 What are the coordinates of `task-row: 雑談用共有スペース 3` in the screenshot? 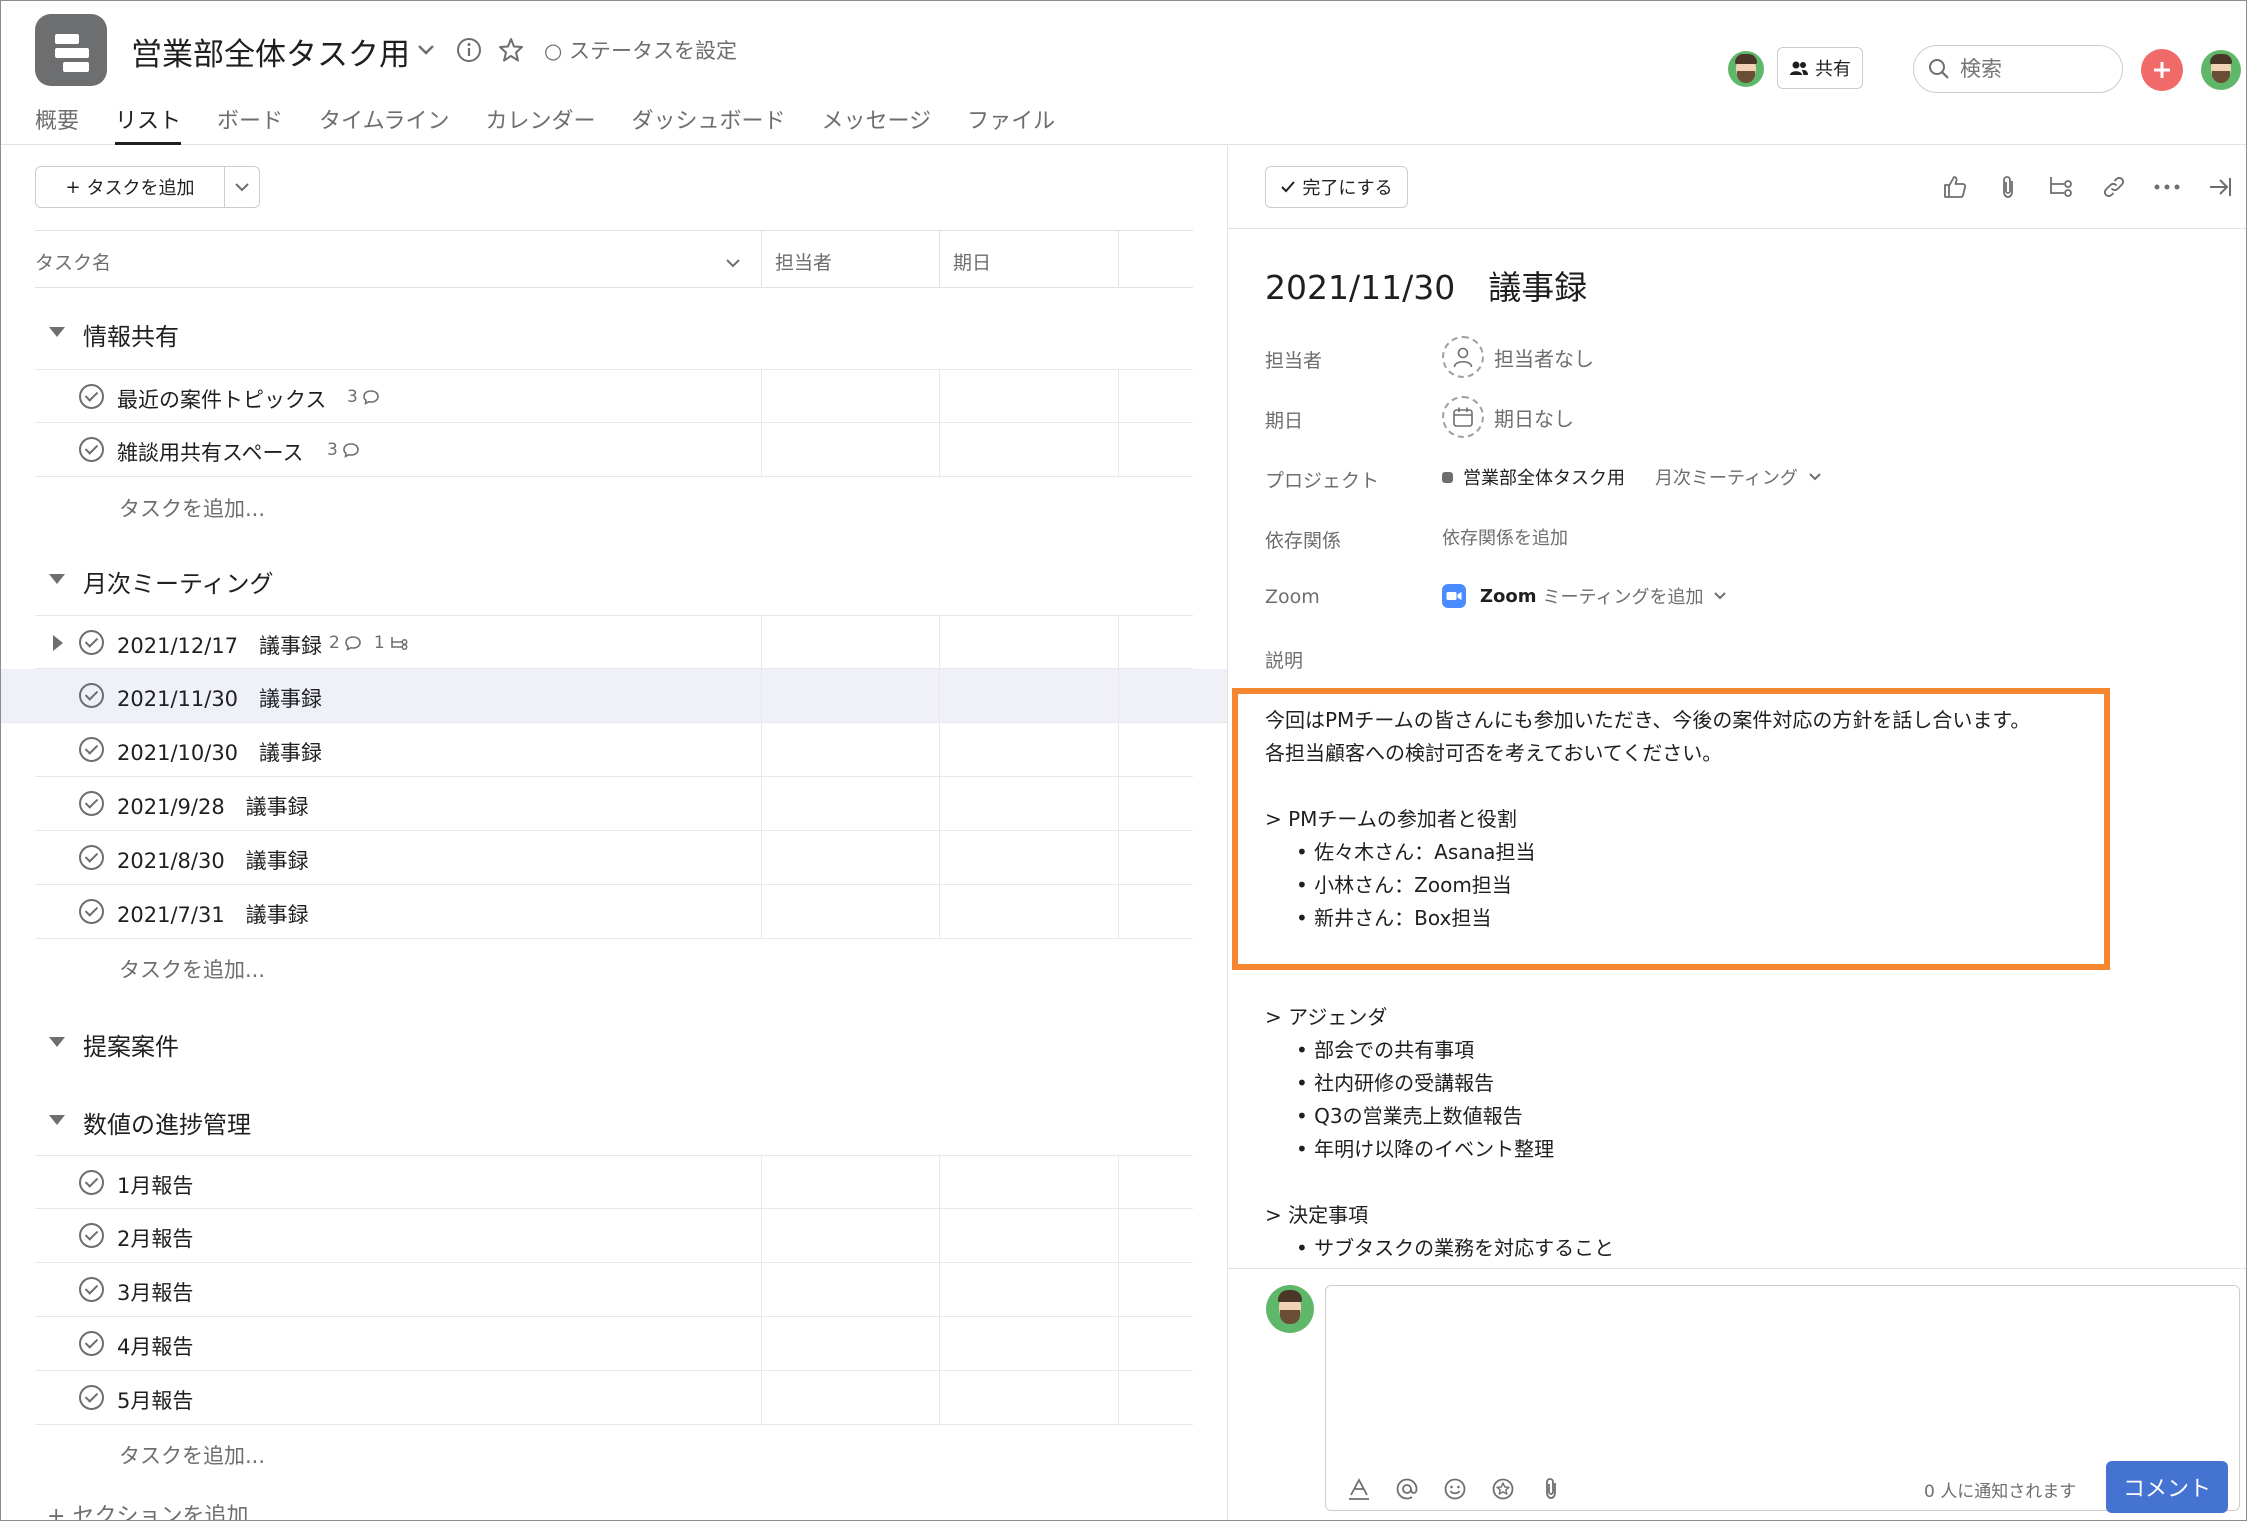 It's located at (614, 450).